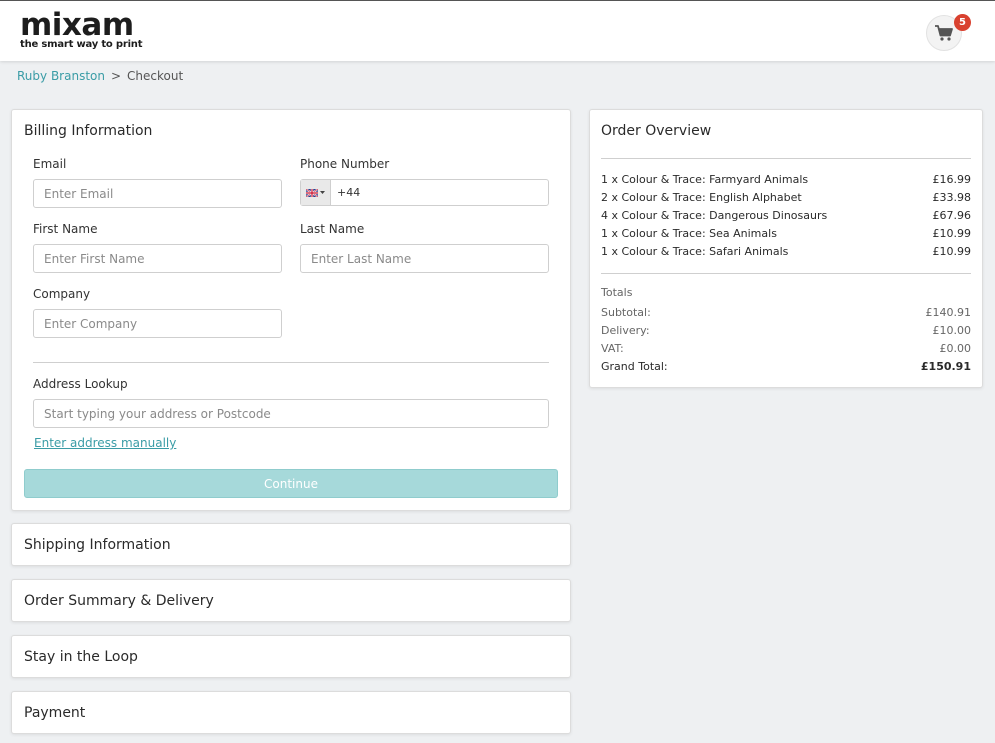 The width and height of the screenshot is (995, 743). What do you see at coordinates (81, 657) in the screenshot?
I see `stay-in-loop-title: Stay in the Loop` at bounding box center [81, 657].